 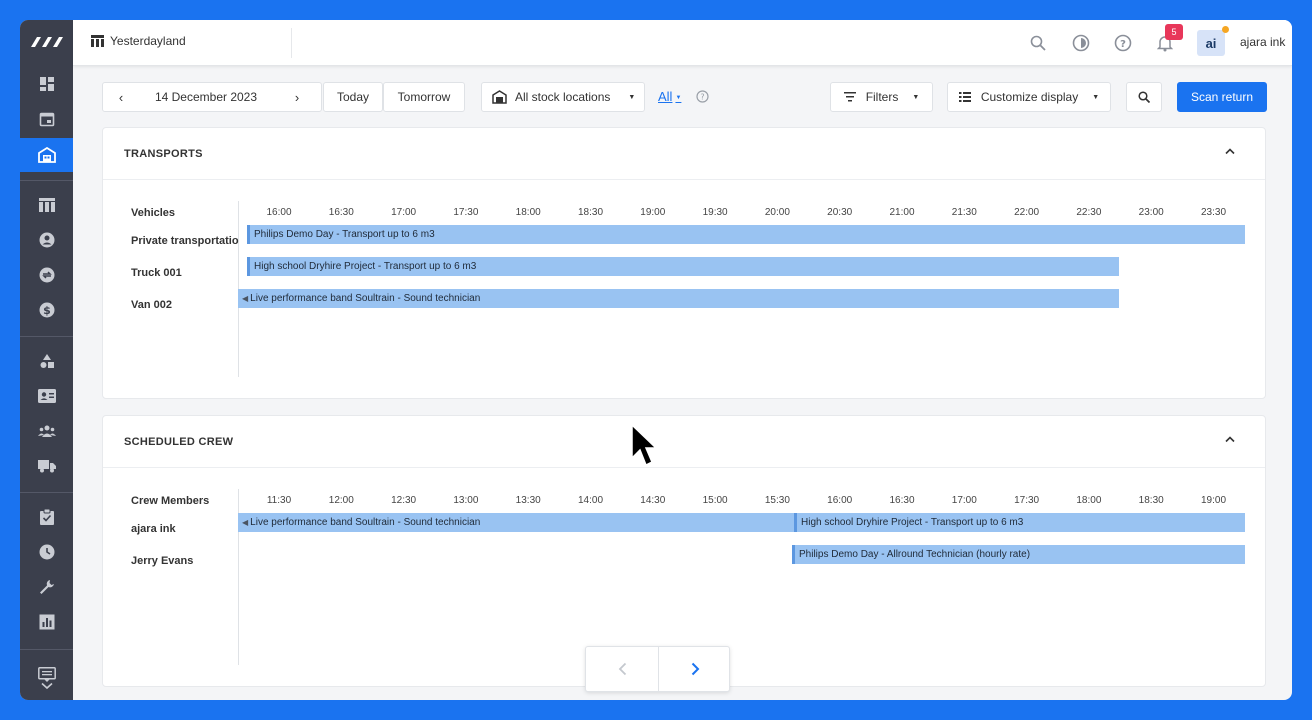 I want to click on top-bar: Yesterdayland ? 5 ai ajara ink, so click(x=682, y=43).